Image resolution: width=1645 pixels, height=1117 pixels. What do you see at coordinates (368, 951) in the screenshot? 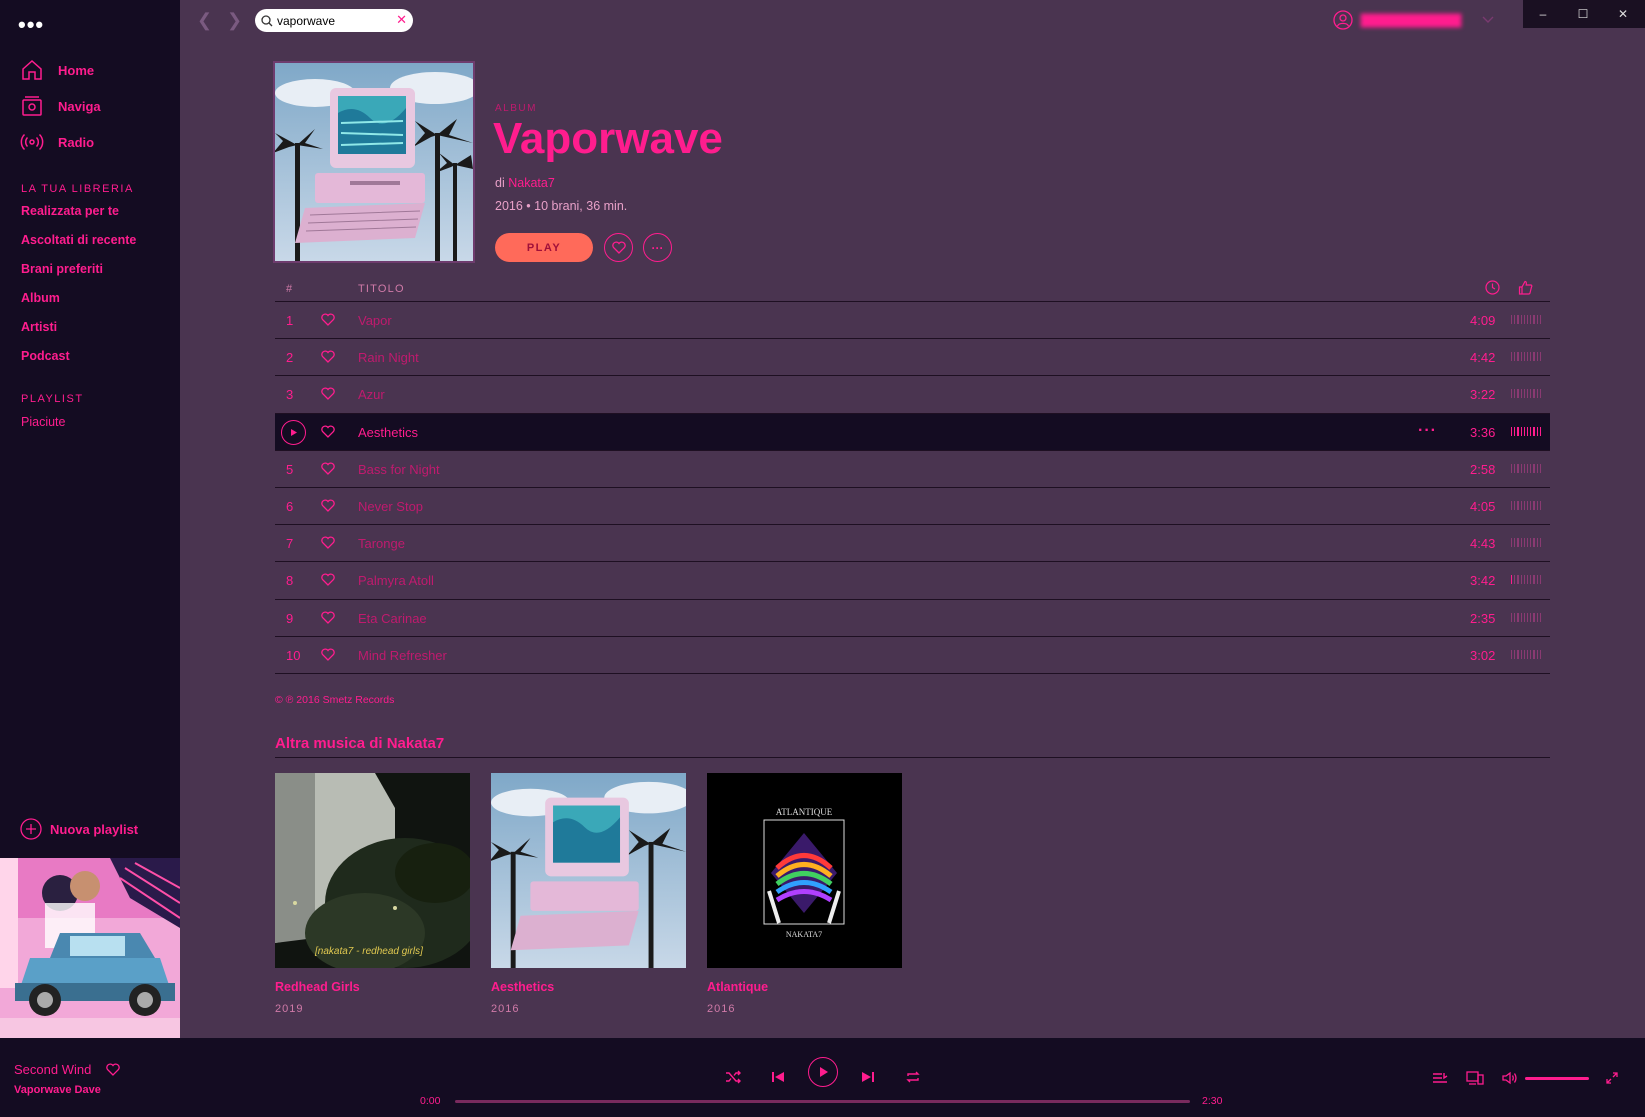
I see `album-card-cover-caption: [nakata7 - redhead girls]` at bounding box center [368, 951].